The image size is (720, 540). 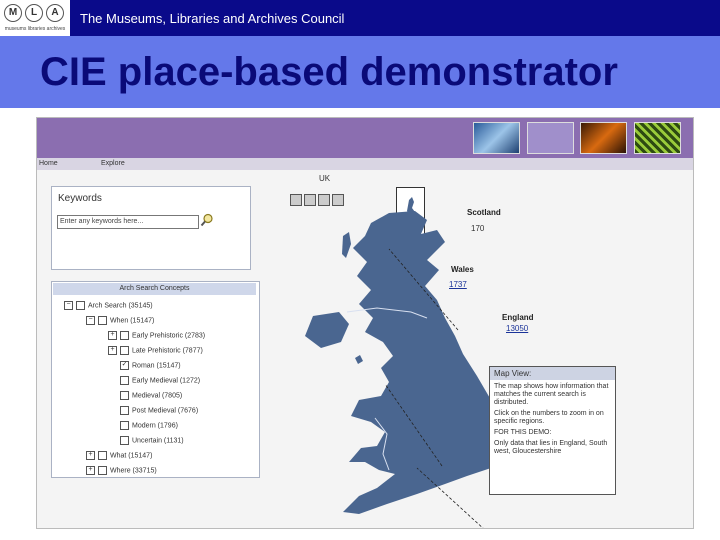 What do you see at coordinates (523, 432) in the screenshot?
I see `map-view-text: FOR THIS DEMO:` at bounding box center [523, 432].